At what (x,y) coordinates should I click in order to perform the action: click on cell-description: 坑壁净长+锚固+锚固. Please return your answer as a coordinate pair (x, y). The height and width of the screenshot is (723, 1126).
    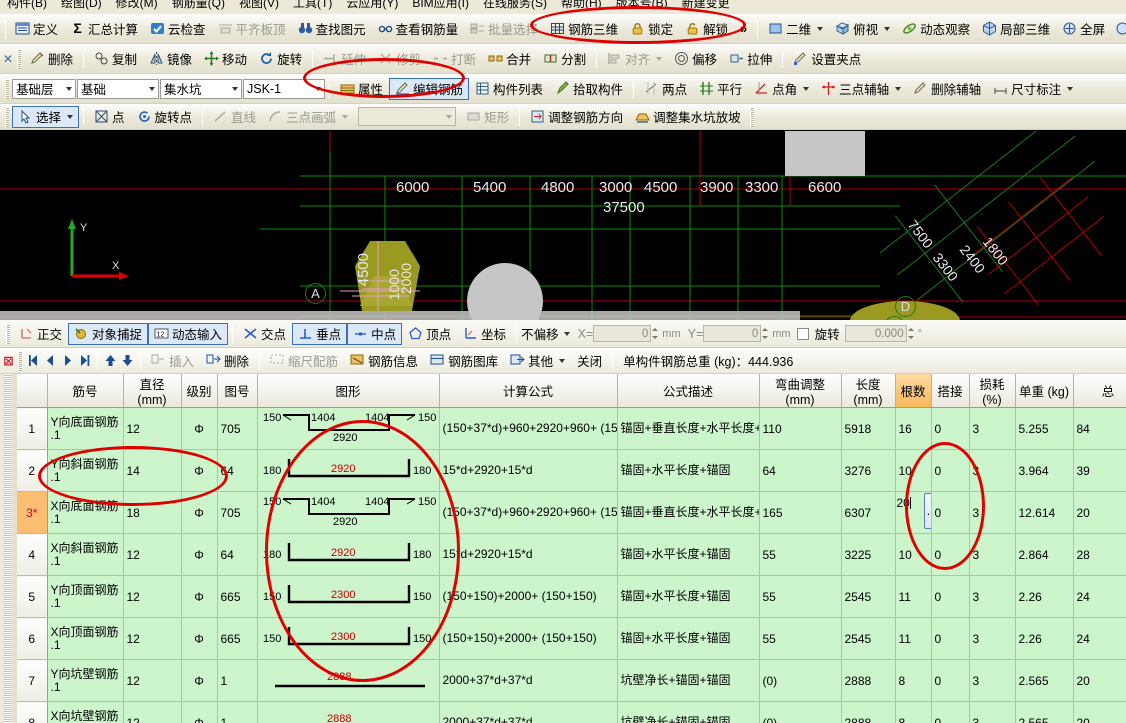
    Looking at the image, I should click on (688, 681).